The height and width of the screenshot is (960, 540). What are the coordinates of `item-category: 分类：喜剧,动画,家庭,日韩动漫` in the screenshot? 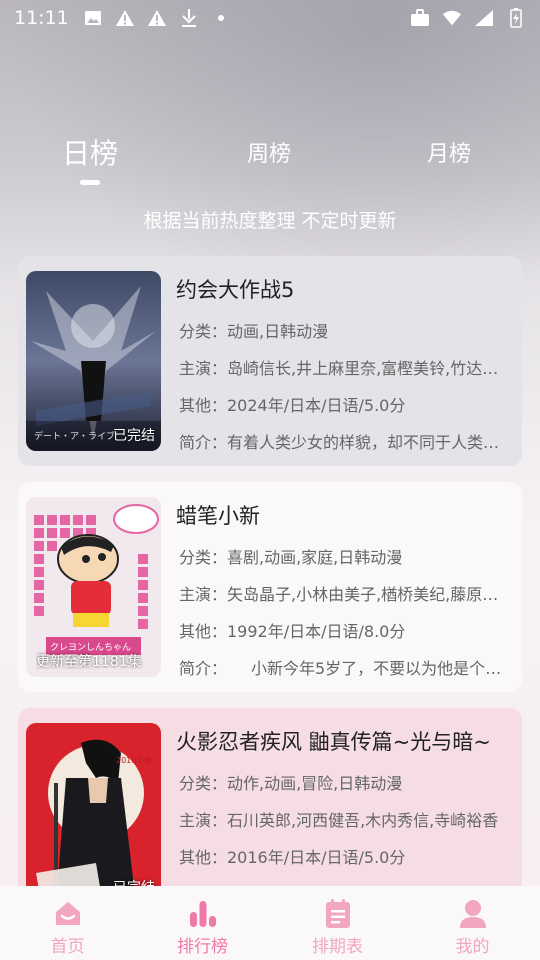 It's located at (291, 557).